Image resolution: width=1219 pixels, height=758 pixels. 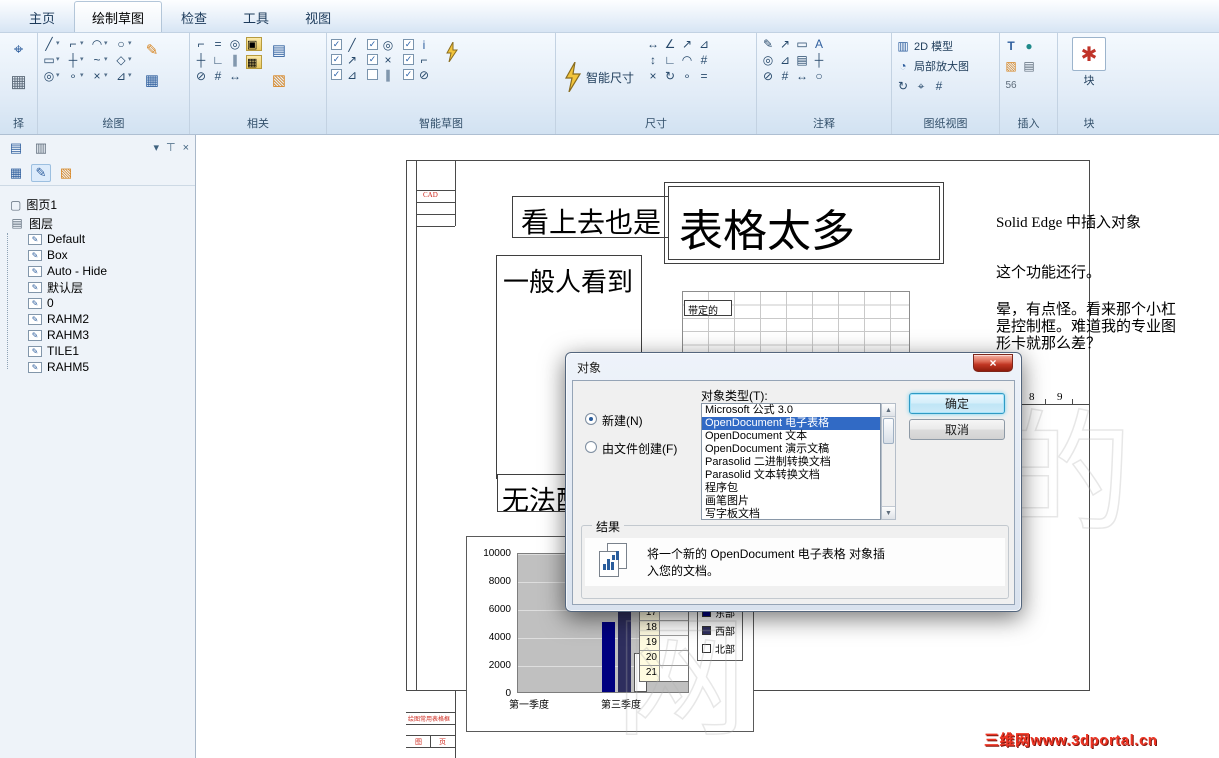 I want to click on layer-item-box: ✎ Box, so click(x=102, y=255).